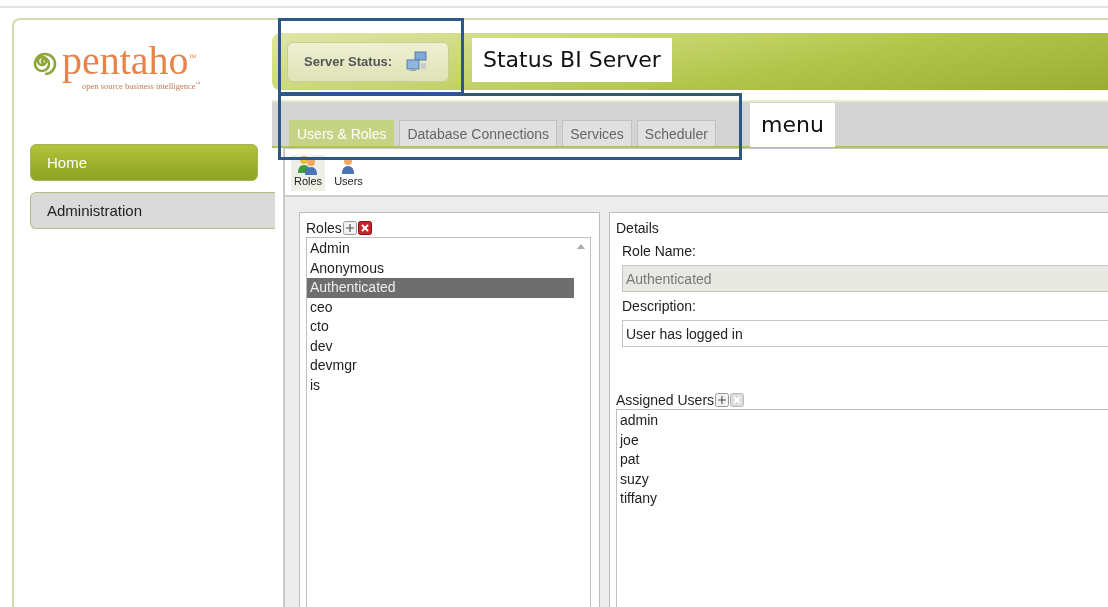  Describe the element at coordinates (722, 400) in the screenshot. I see `add-icon` at that location.